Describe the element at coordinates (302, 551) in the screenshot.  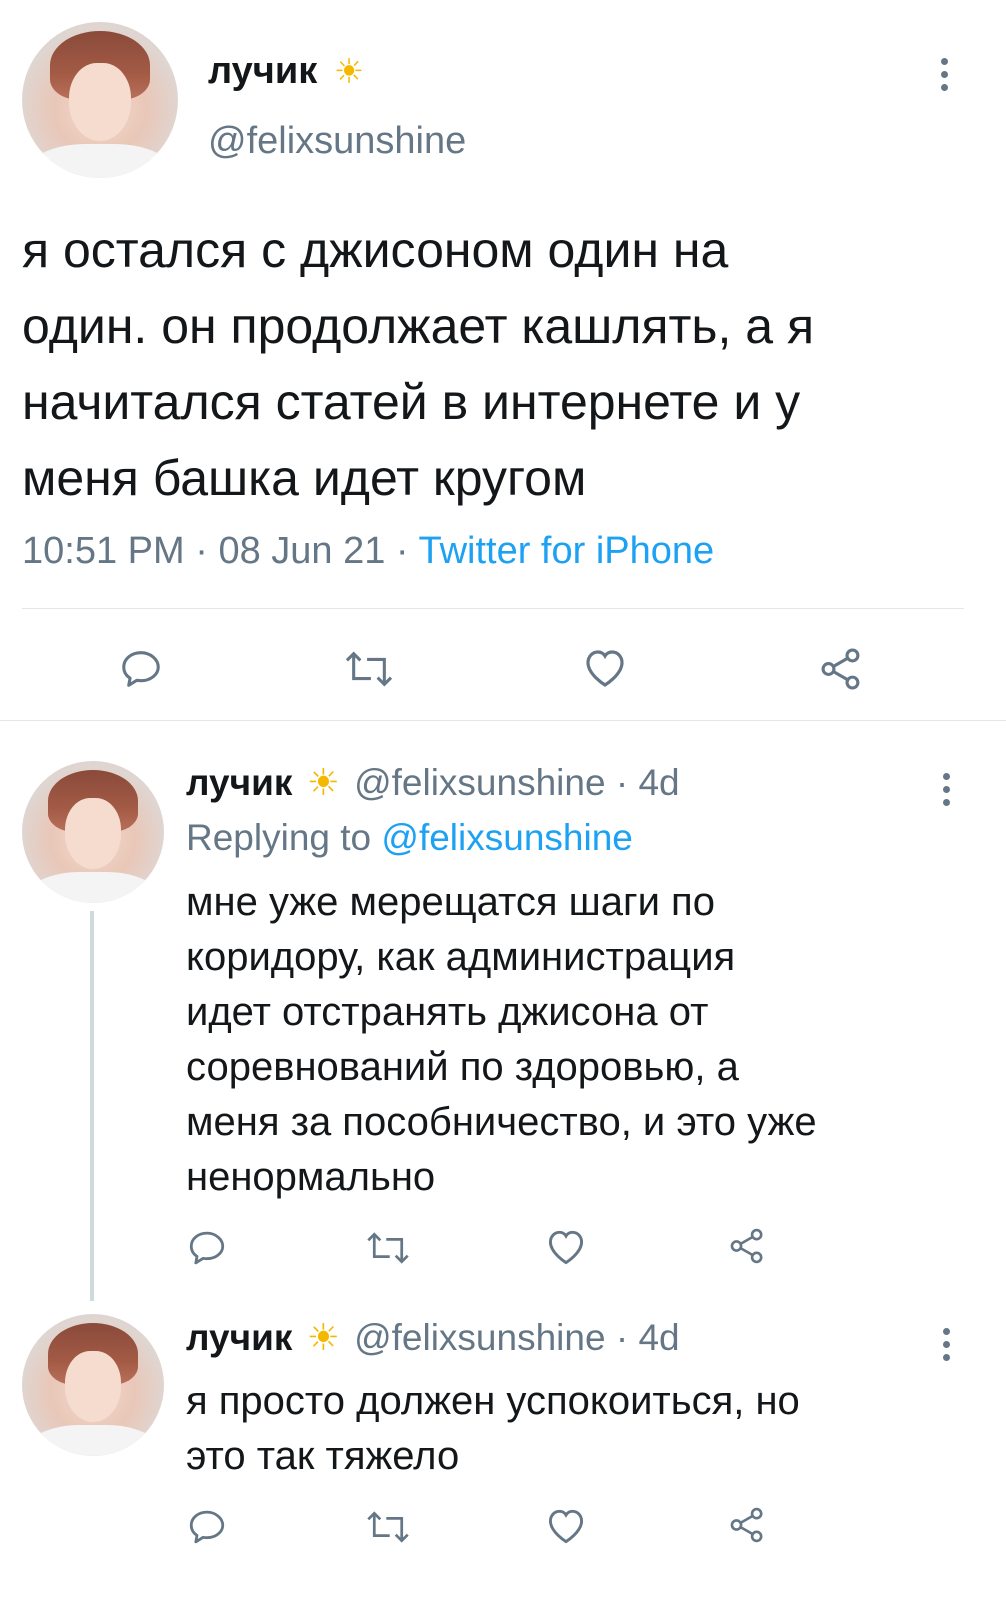
I see `tweet-date: 08 Jun 21` at that location.